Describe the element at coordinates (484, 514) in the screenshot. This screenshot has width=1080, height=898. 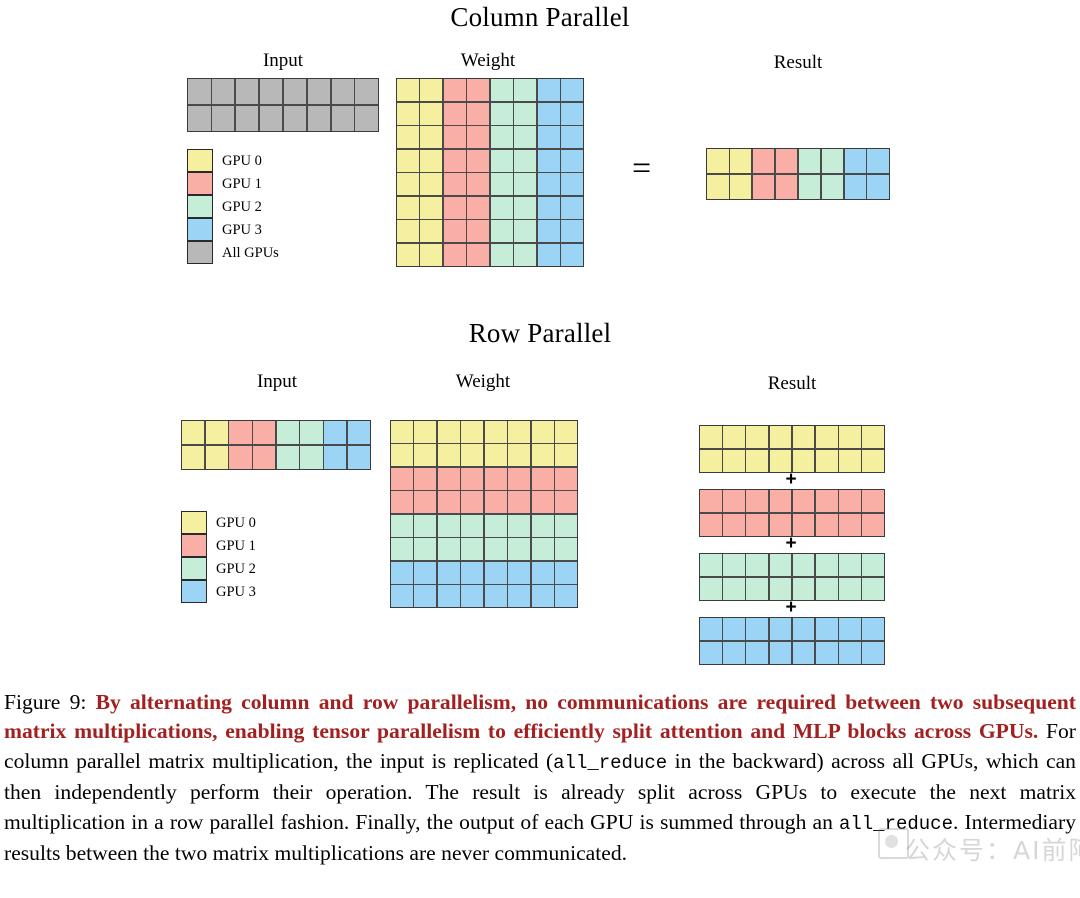
I see `row-parallel-weight-matrix` at that location.